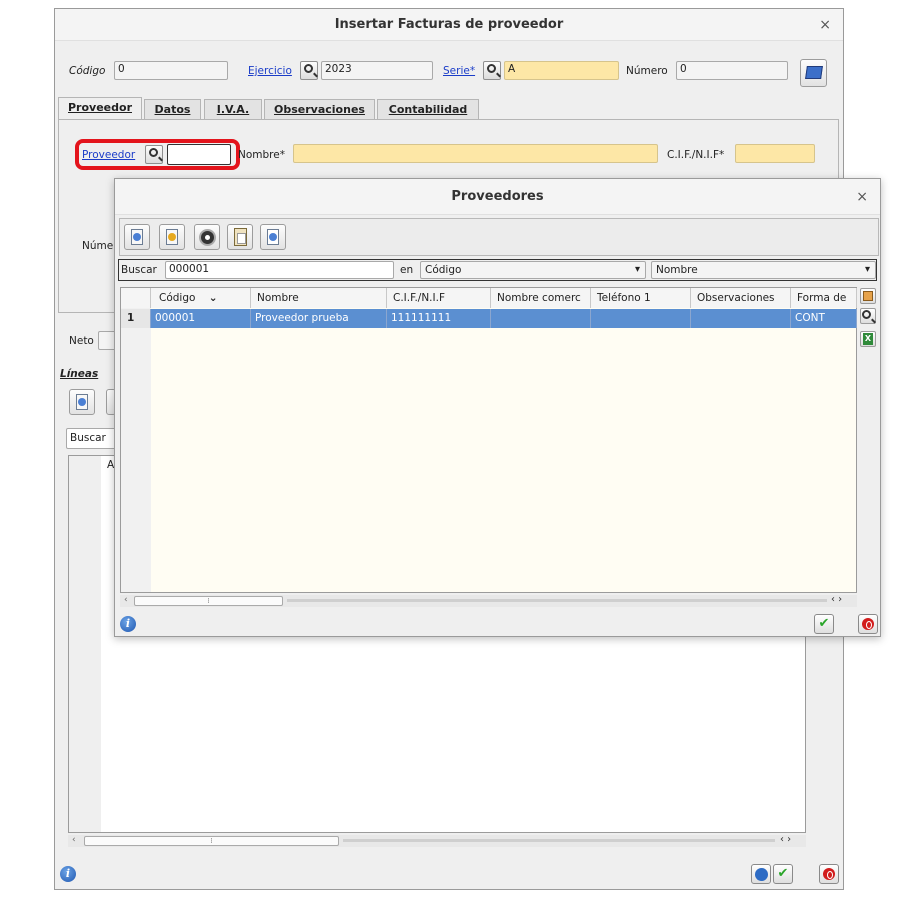  What do you see at coordinates (100, 108) in the screenshot?
I see `tab-proveedor: Proveedor` at bounding box center [100, 108].